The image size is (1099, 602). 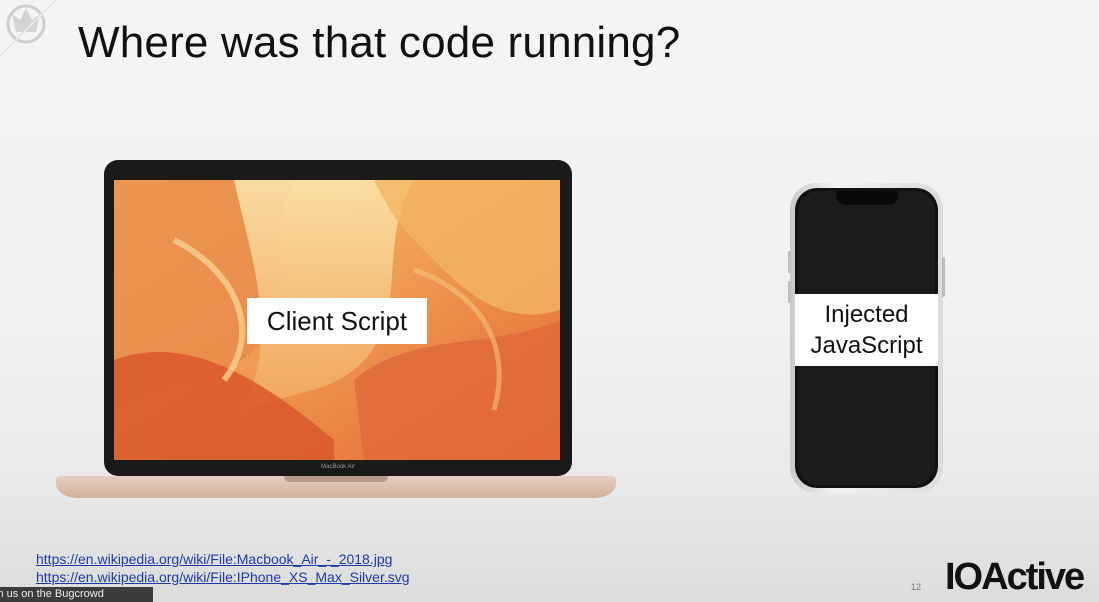 I want to click on slide-title: Where was that code running?, so click(x=379, y=42).